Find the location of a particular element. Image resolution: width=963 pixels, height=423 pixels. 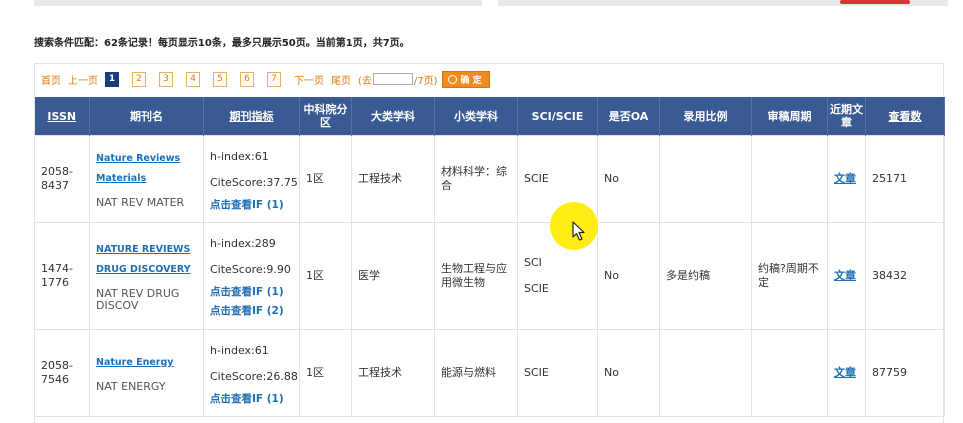

sci-cell: SCIE is located at coordinates (557, 373).